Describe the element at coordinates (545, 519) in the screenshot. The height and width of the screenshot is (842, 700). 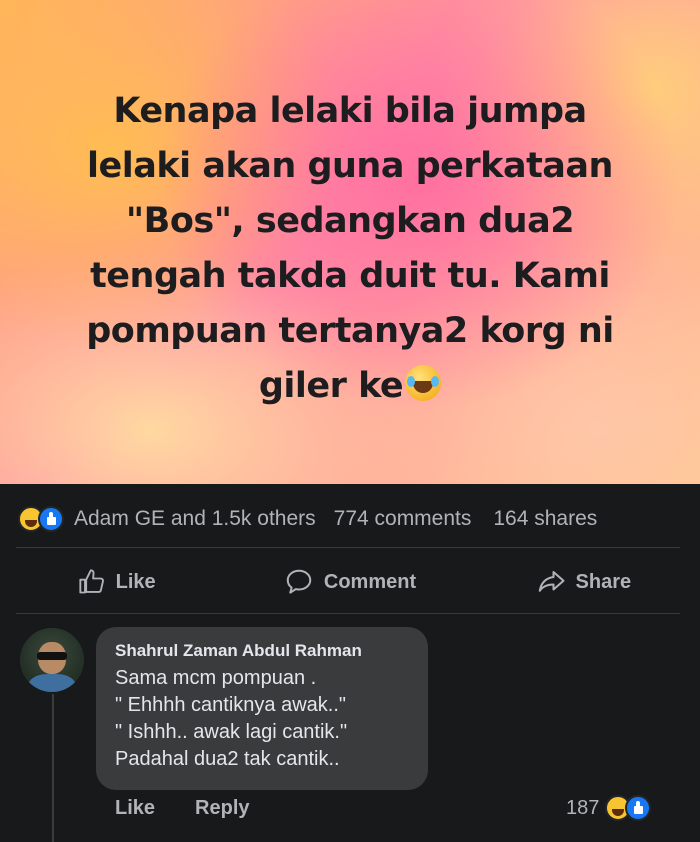
I see `shares-count-link: 164 shares` at that location.